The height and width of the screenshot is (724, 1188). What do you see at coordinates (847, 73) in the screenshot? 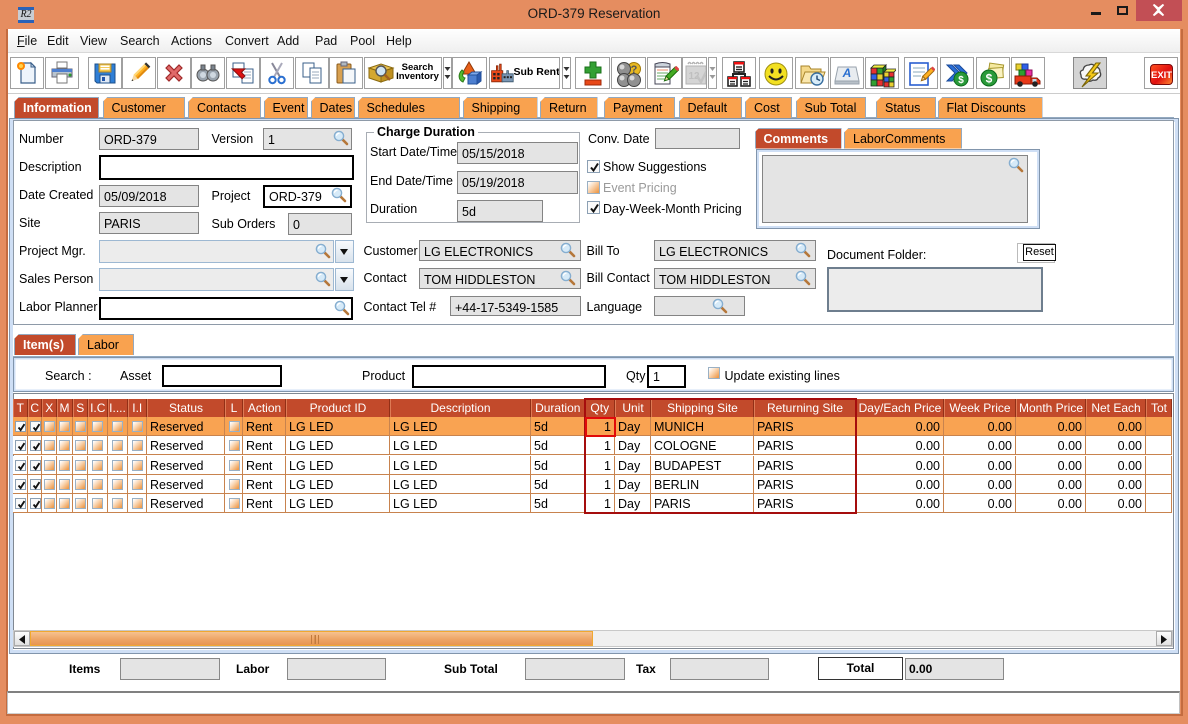
I see `svg-text: A` at bounding box center [847, 73].